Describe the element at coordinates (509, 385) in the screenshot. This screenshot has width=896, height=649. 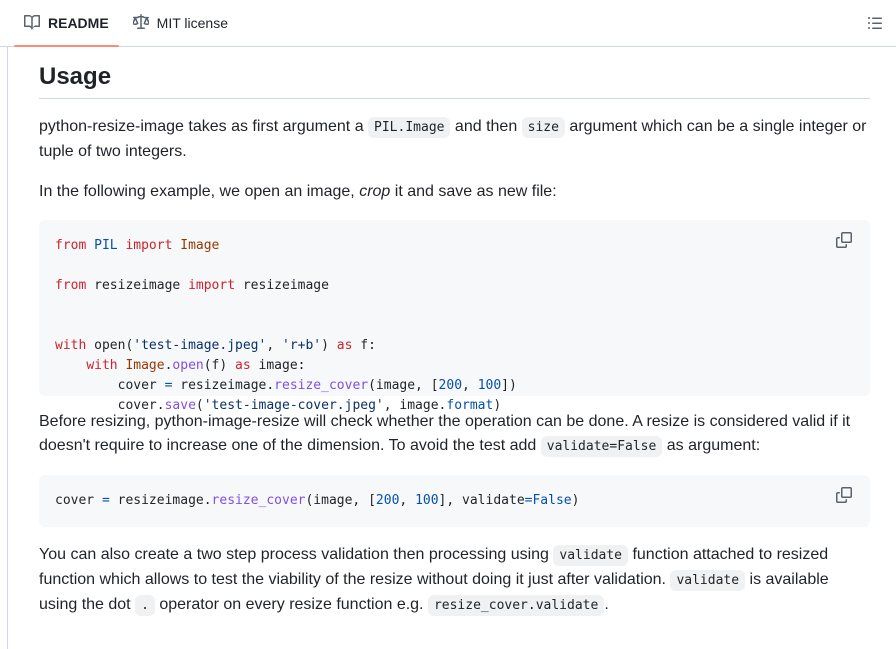
I see `code-punct: ])` at that location.